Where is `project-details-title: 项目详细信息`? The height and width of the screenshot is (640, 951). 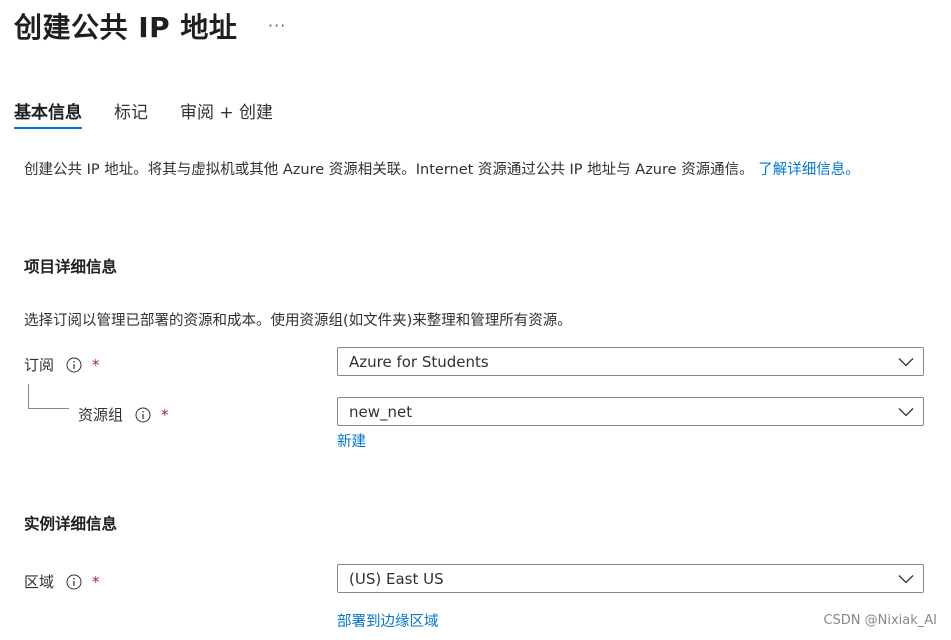
project-details-title: 项目详细信息 is located at coordinates (71, 267).